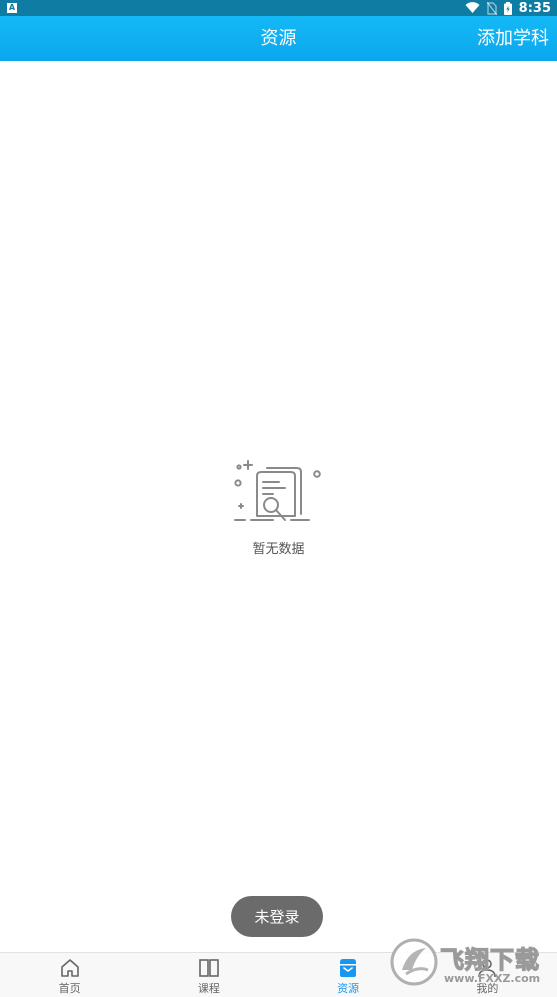 This screenshot has height=997, width=557. What do you see at coordinates (208, 988) in the screenshot?
I see `tab-courses-label: 课程` at bounding box center [208, 988].